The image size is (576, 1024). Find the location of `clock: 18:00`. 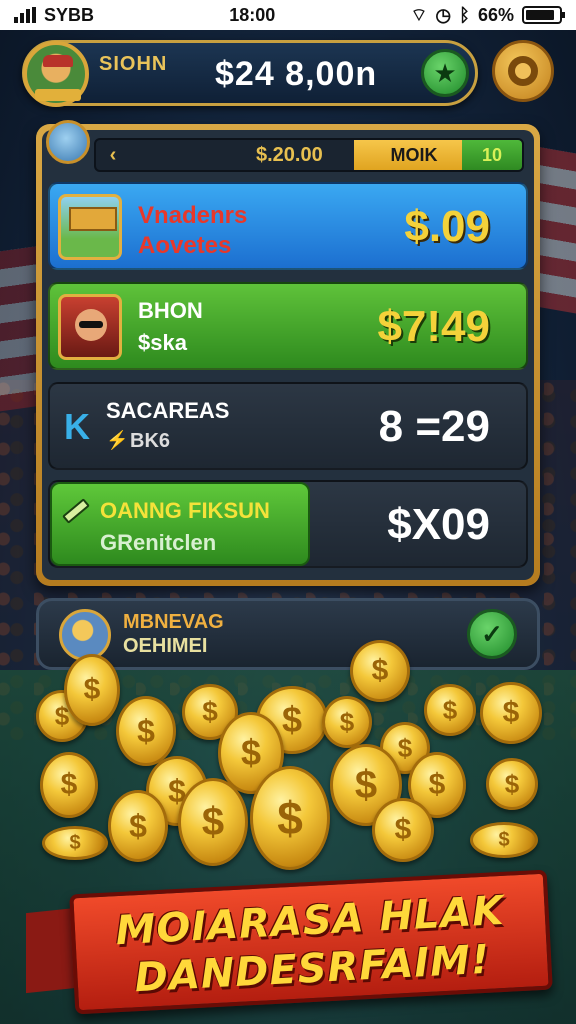

clock: 18:00 is located at coordinates (252, 14).